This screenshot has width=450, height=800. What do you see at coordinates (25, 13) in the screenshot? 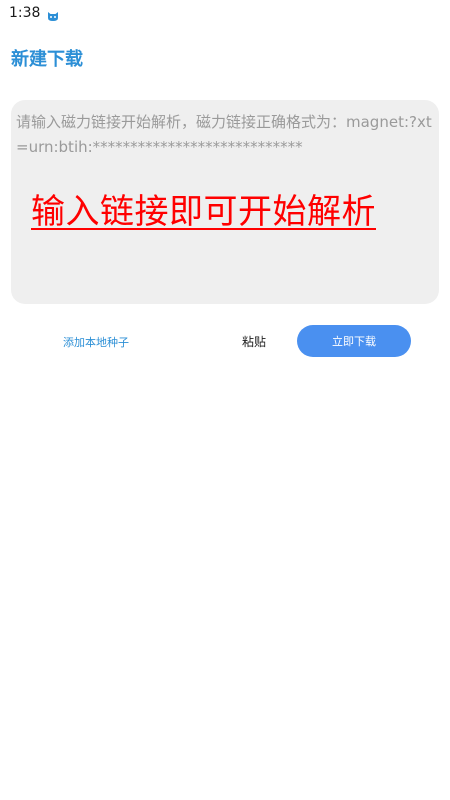
I see `status-time: 1:38` at bounding box center [25, 13].